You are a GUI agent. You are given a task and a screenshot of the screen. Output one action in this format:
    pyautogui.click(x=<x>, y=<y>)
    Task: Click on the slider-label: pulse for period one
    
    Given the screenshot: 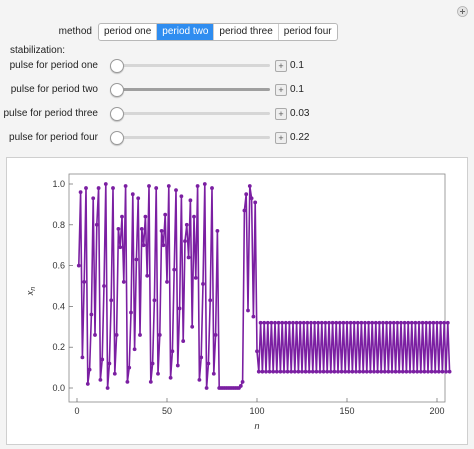 What is the action you would take?
    pyautogui.click(x=53, y=65)
    